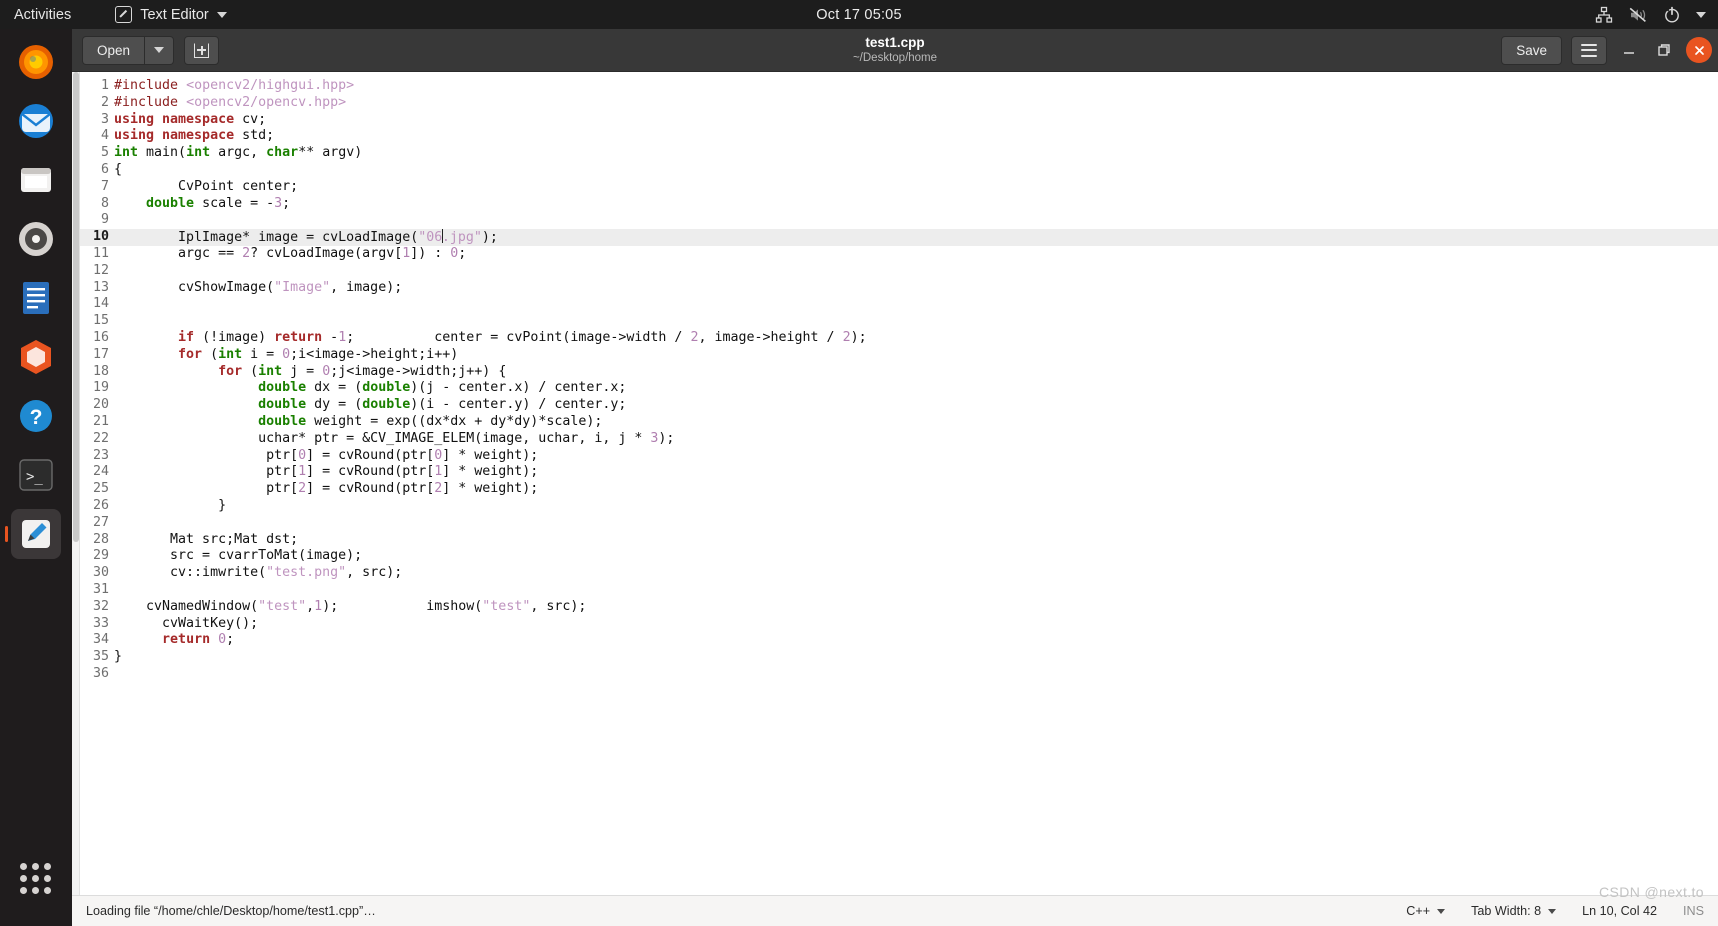  Describe the element at coordinates (1629, 50) in the screenshot. I see `minimize-button` at that location.